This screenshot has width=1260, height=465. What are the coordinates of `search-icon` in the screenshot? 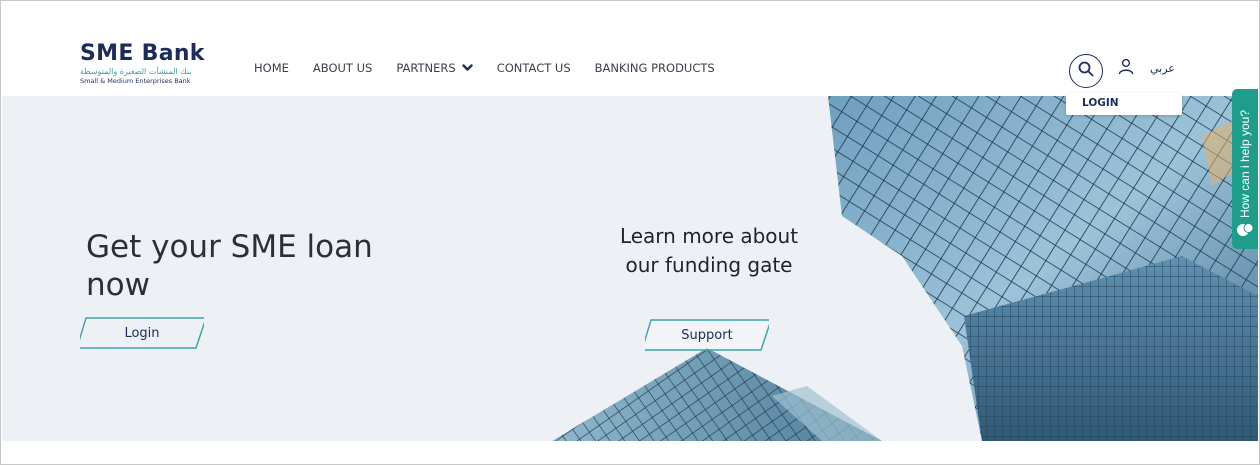 It's located at (1086, 71).